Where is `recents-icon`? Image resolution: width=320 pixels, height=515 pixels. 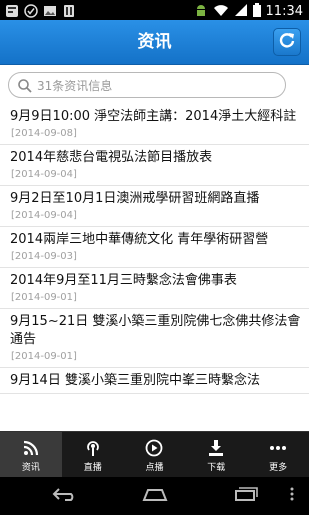
recents-icon is located at coordinates (245, 496).